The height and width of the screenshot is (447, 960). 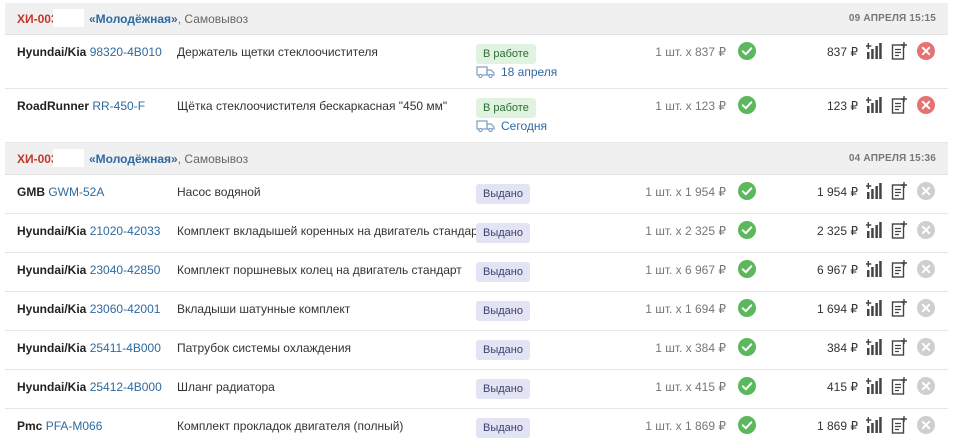 I want to click on item-brand: Hyundai/Kia 98320-4B010, so click(x=89, y=52).